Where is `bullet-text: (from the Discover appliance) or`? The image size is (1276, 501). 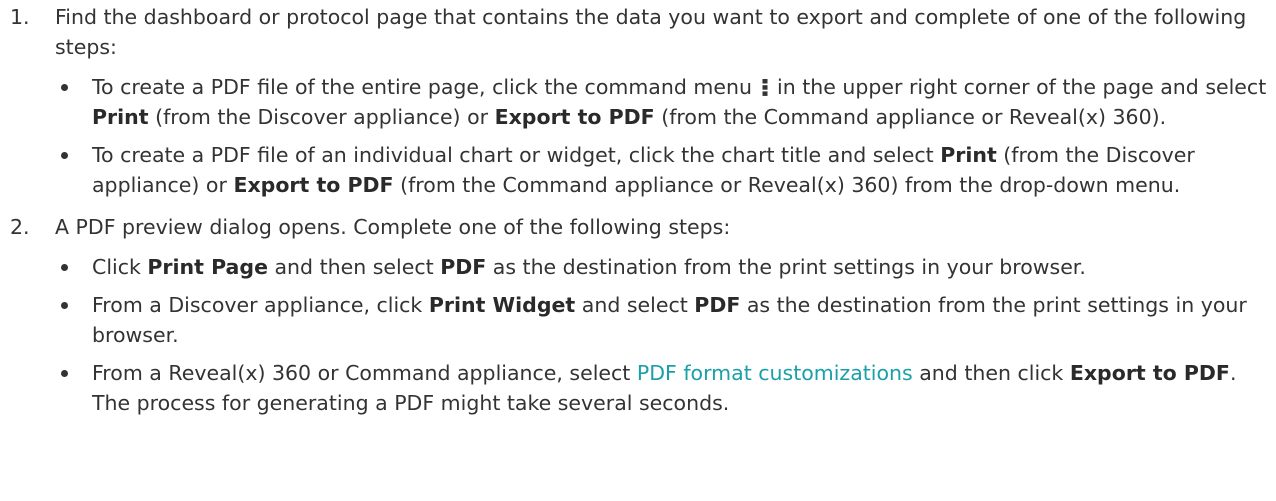
bullet-text: (from the Discover appliance) or is located at coordinates (322, 117).